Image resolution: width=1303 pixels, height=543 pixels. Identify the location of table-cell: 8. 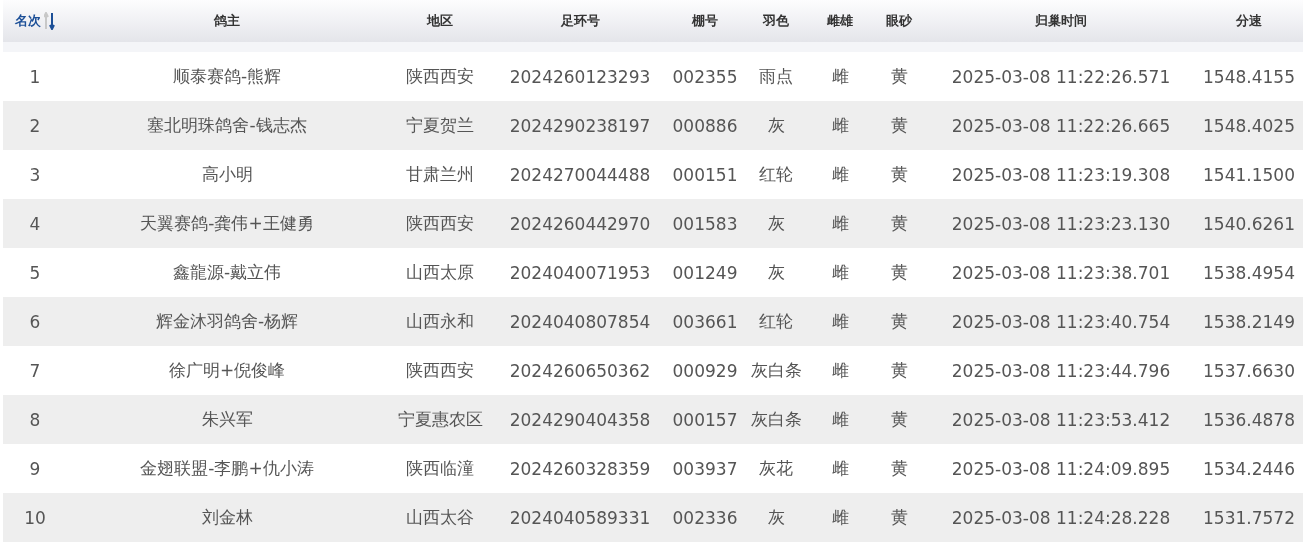
(35, 419).